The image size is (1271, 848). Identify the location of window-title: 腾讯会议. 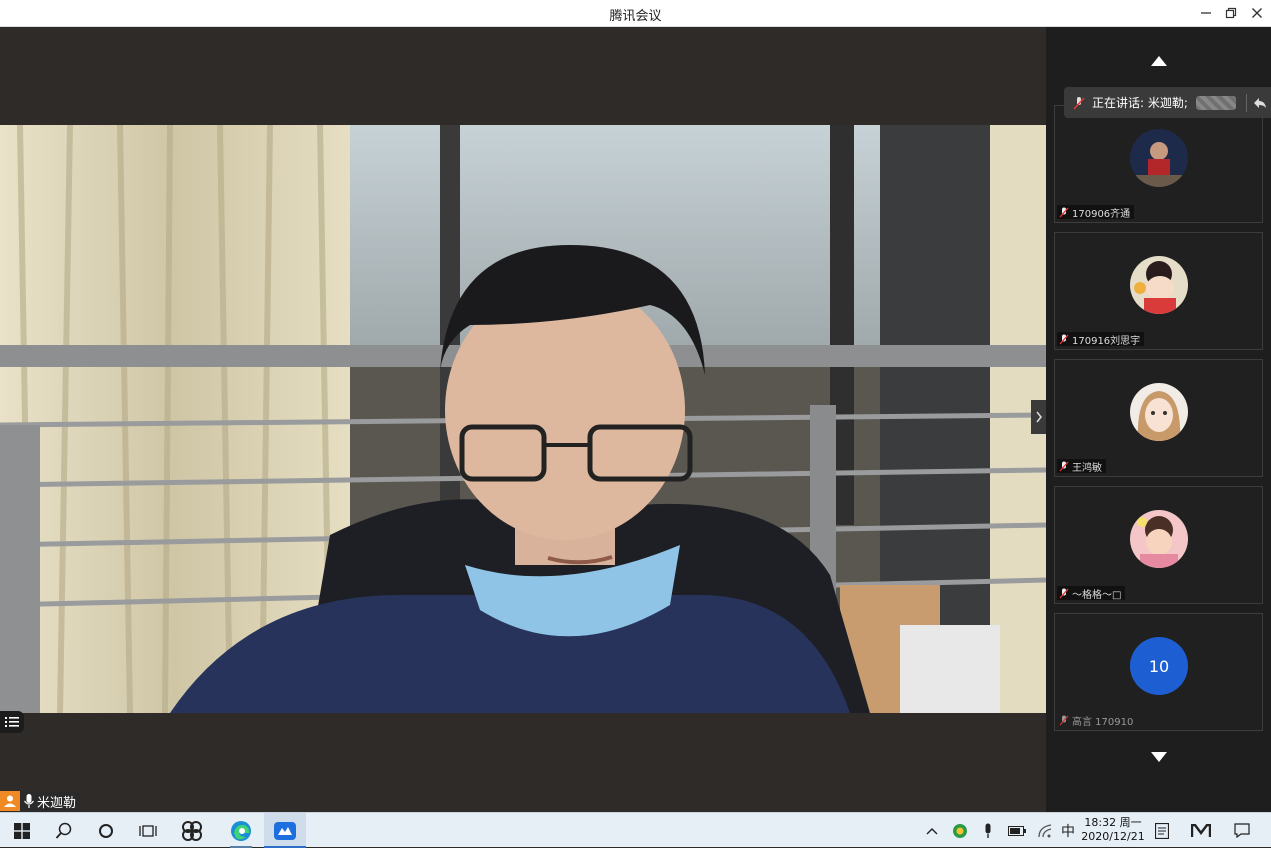
(635, 16).